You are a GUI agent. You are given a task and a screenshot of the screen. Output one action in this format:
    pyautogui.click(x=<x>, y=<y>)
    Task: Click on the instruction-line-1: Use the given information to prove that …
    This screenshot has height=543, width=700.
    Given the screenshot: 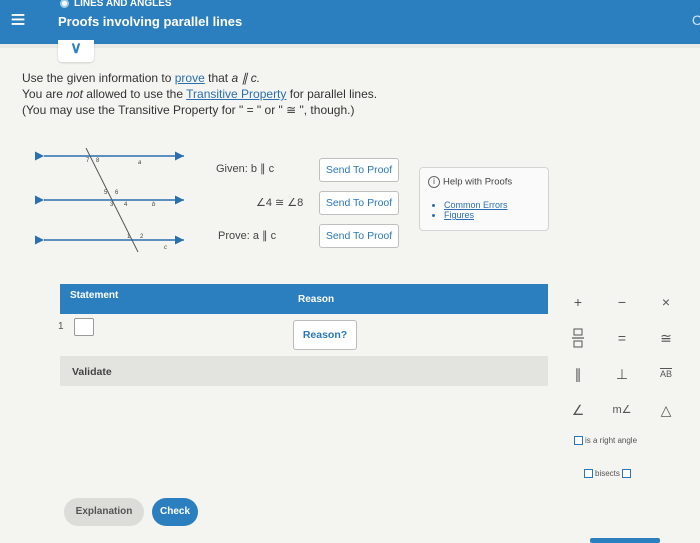 What is the action you would take?
    pyautogui.click(x=199, y=78)
    